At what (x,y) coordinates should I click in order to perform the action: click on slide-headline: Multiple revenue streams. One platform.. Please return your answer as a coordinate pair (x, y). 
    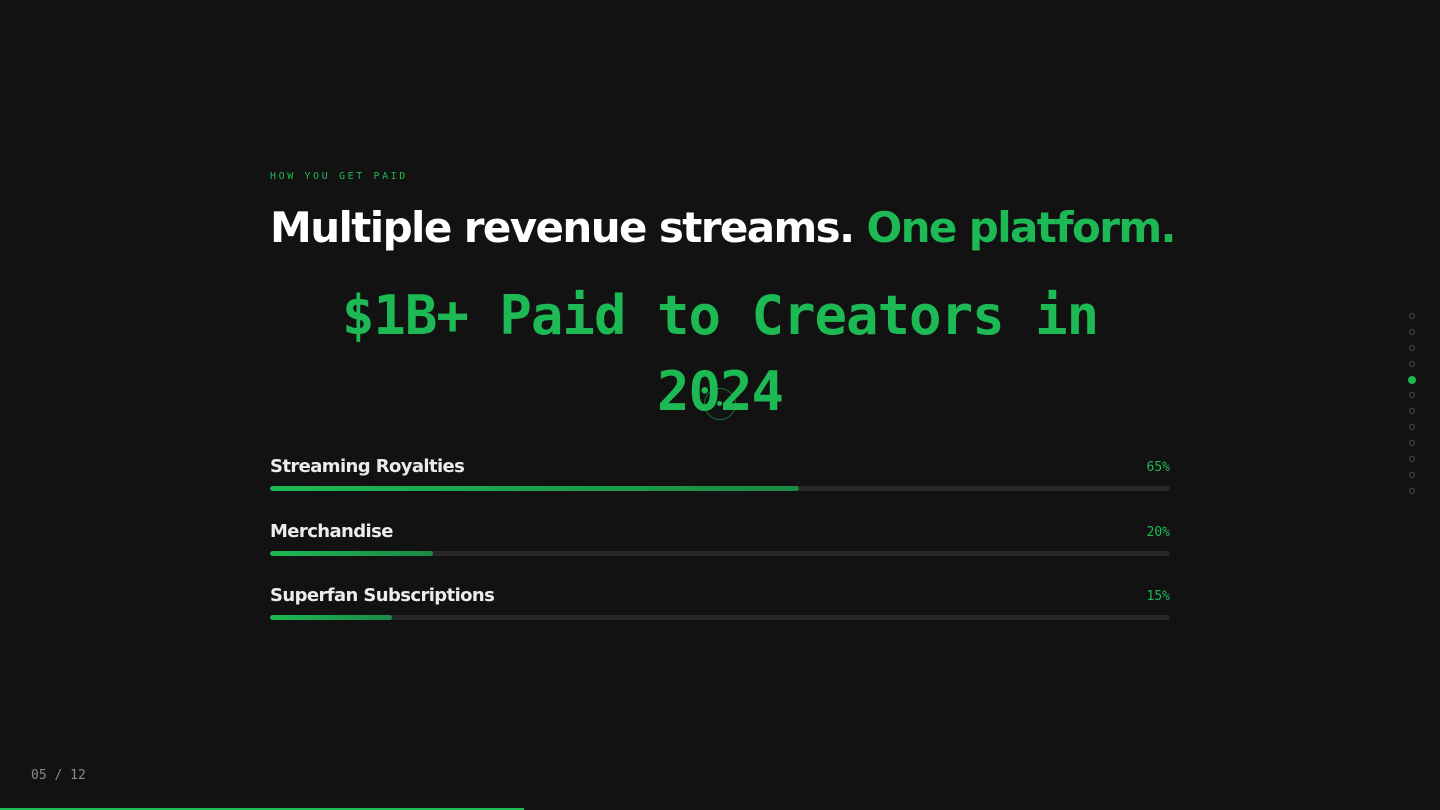
    Looking at the image, I should click on (723, 228).